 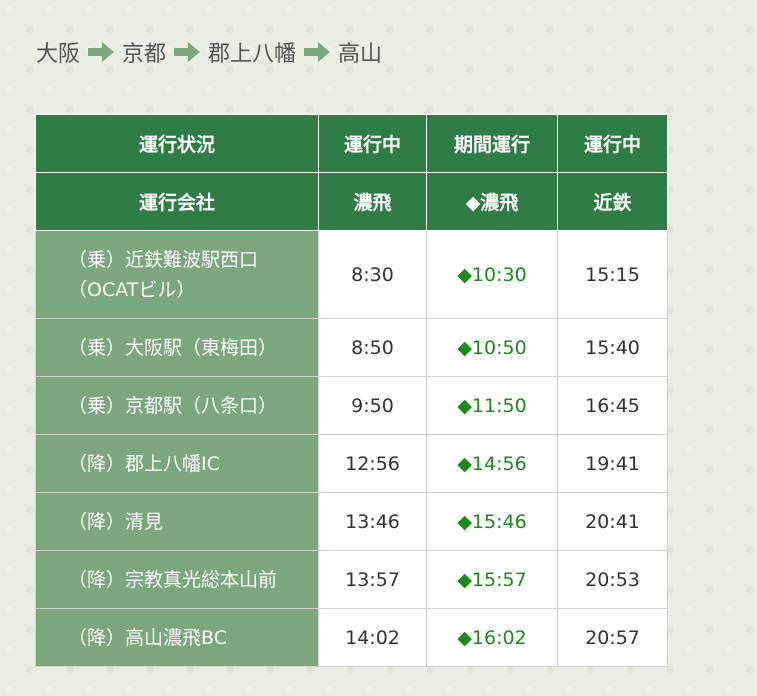 I want to click on time-cell-seasonal: ◆15:57, so click(x=492, y=579).